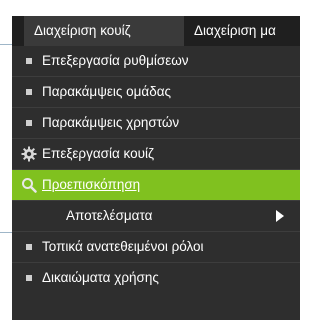 The height and width of the screenshot is (320, 320). What do you see at coordinates (98, 153) in the screenshot?
I see `menu-item-label: Επεξεργασία κουίζ` at bounding box center [98, 153].